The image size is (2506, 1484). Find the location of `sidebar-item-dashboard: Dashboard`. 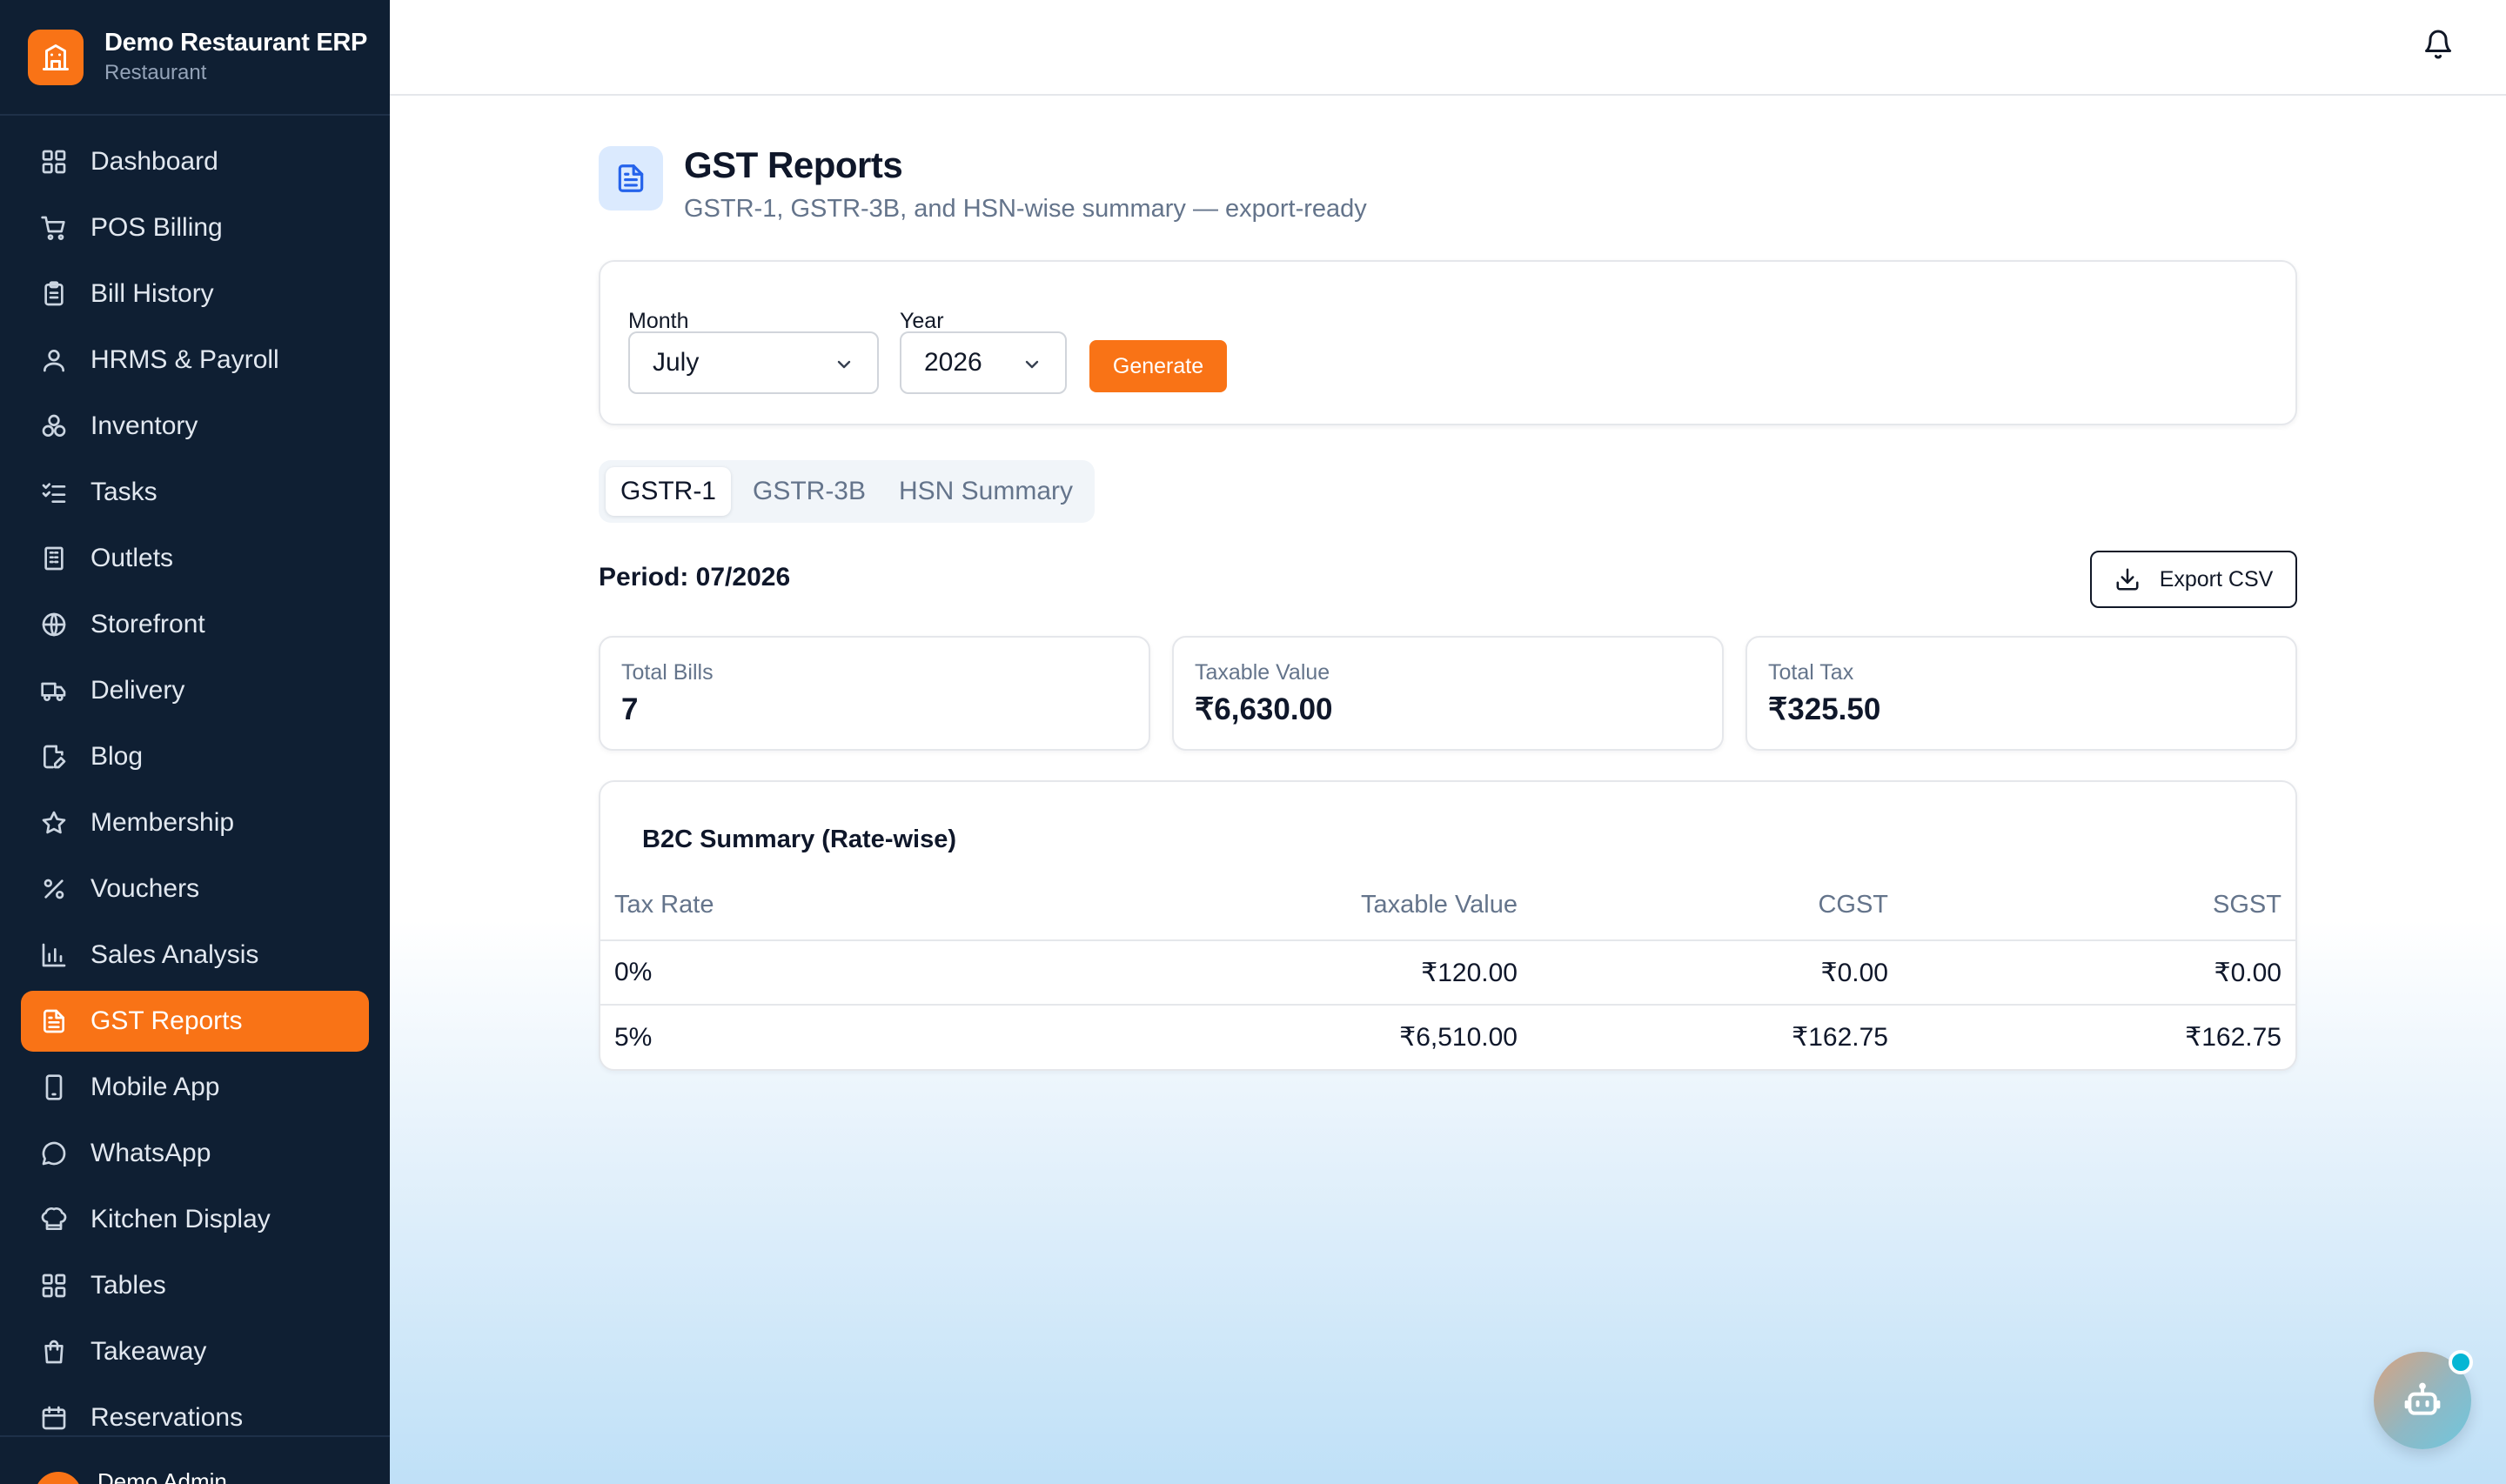

sidebar-item-dashboard: Dashboard is located at coordinates (195, 161).